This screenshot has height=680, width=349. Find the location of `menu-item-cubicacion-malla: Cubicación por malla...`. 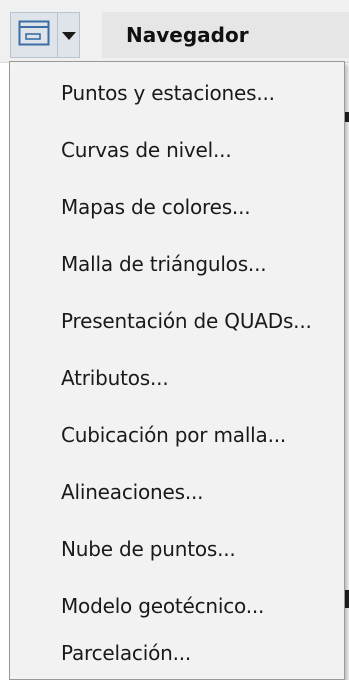

menu-item-cubicacion-malla: Cubicación por malla... is located at coordinates (177, 435).